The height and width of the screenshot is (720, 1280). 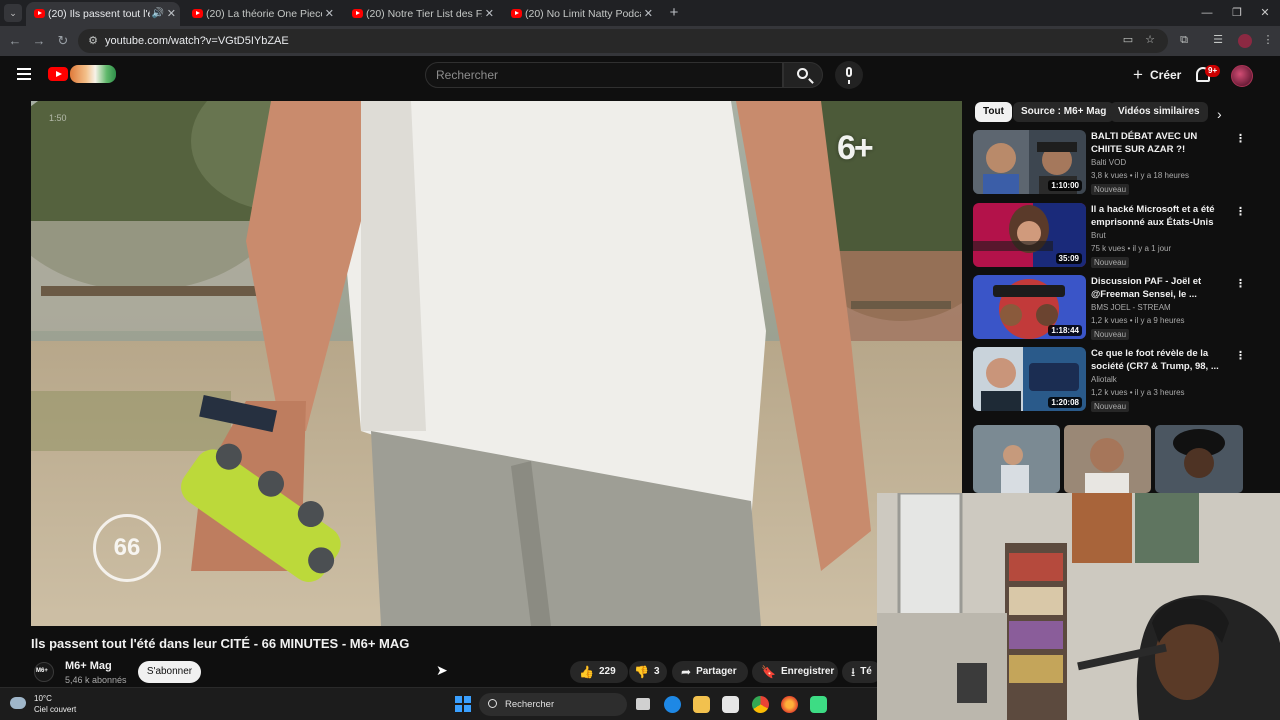 What do you see at coordinates (169, 672) in the screenshot?
I see `subscribe-button: S'abonner` at bounding box center [169, 672].